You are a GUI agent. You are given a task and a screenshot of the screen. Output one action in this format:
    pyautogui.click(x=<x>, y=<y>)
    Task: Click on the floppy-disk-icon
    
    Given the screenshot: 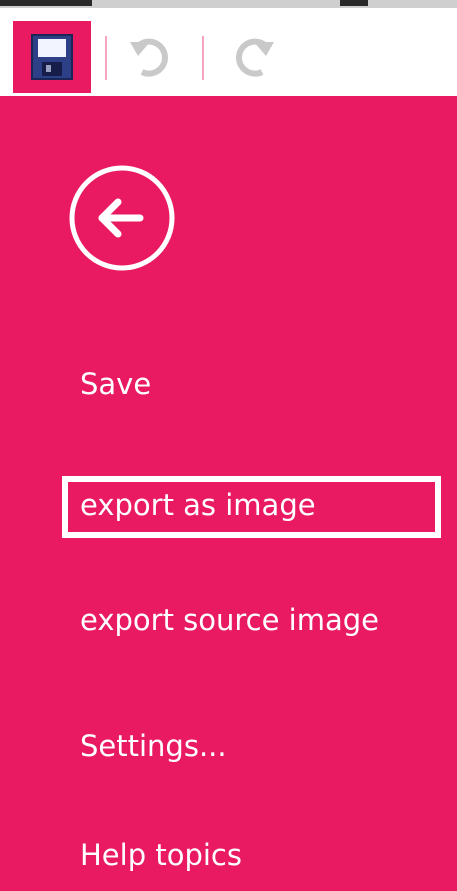 What is the action you would take?
    pyautogui.click(x=52, y=57)
    